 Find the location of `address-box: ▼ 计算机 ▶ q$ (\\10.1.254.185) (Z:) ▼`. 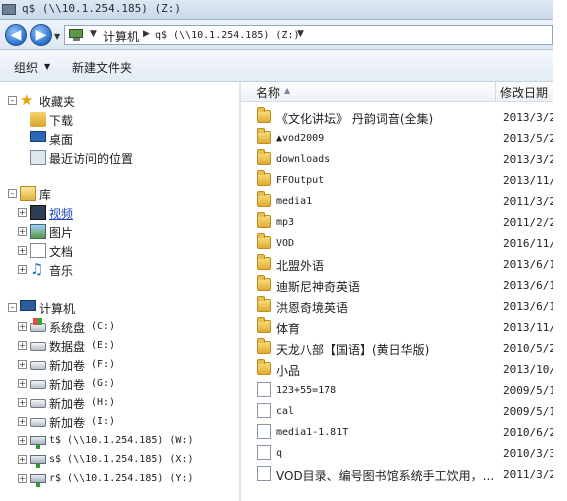

address-box: ▼ 计算机 ▶ q$ (\\10.1.254.185) (Z:) ▼ is located at coordinates (308, 35).